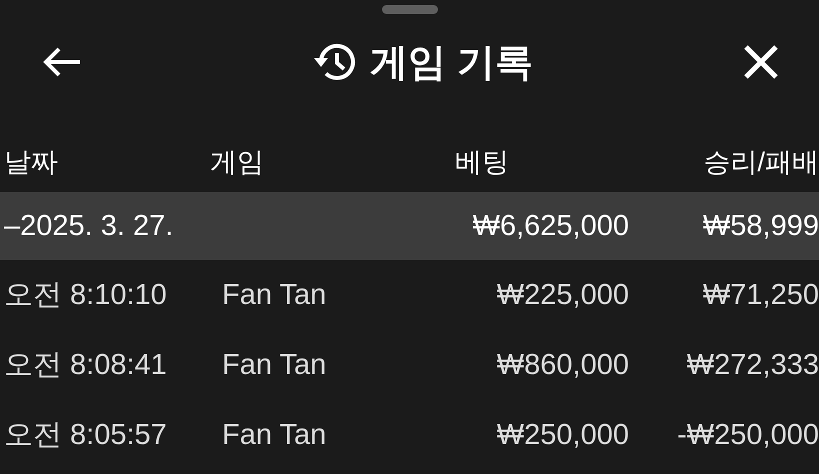  Describe the element at coordinates (451, 63) in the screenshot. I see `screen-title: 게임 기록` at that location.